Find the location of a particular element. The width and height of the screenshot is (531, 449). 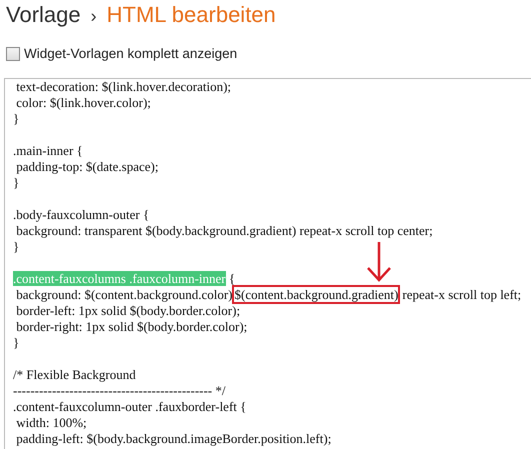

code-line: padding-left: $(body.background.imageBorder.position.left); is located at coordinates (173, 438).